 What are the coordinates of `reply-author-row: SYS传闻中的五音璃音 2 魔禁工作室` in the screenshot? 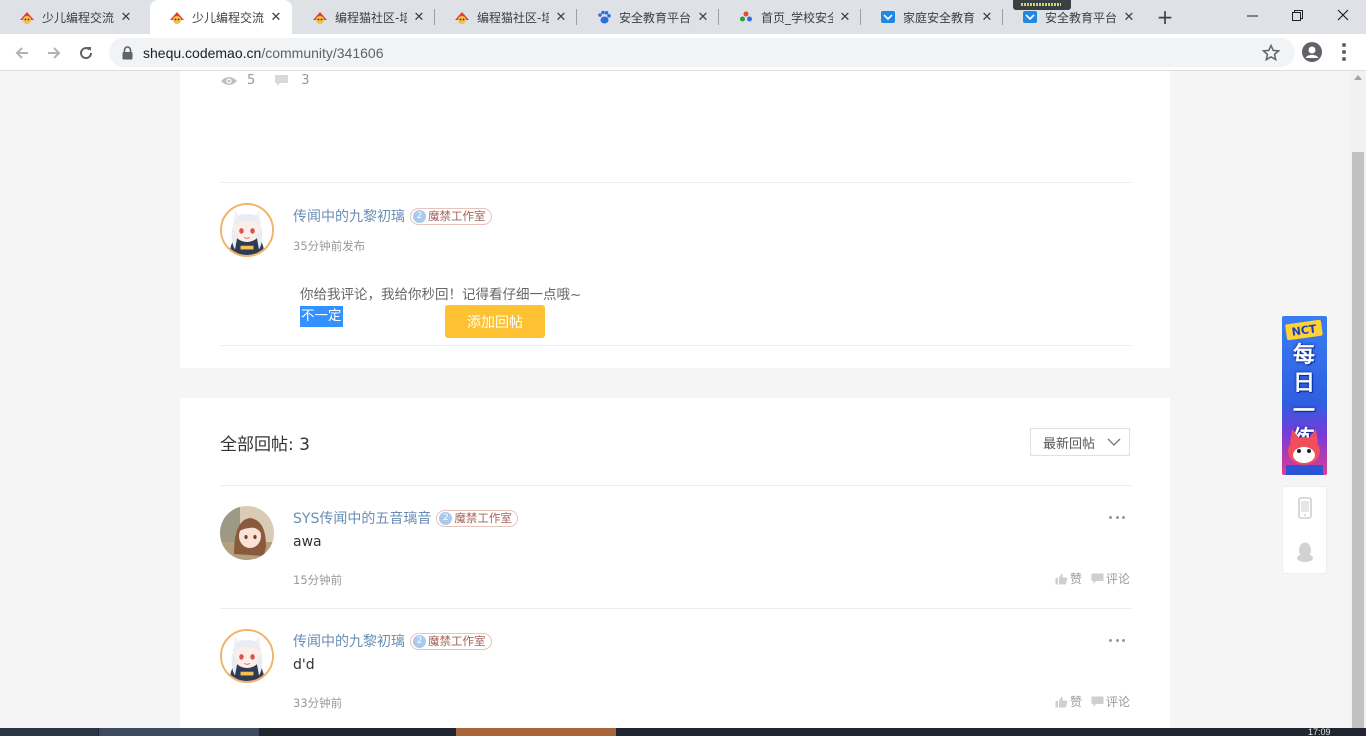 It's located at (405, 518).